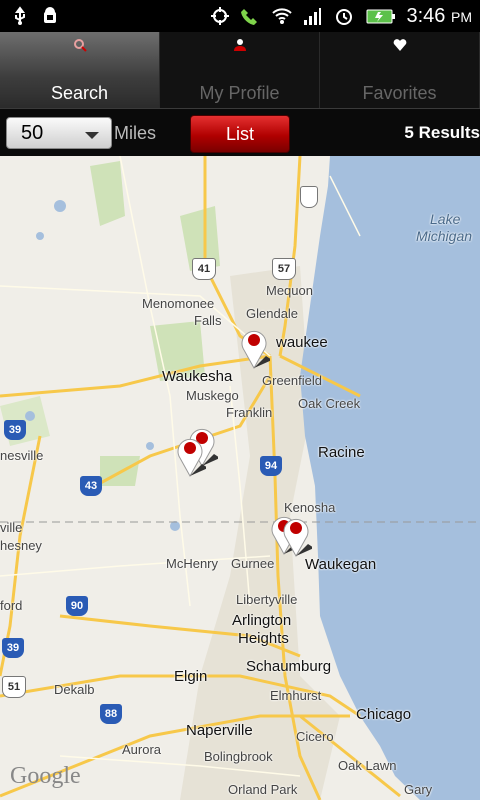 This screenshot has width=480, height=800. What do you see at coordinates (14, 687) in the screenshot?
I see `route-51-shield: 51` at bounding box center [14, 687].